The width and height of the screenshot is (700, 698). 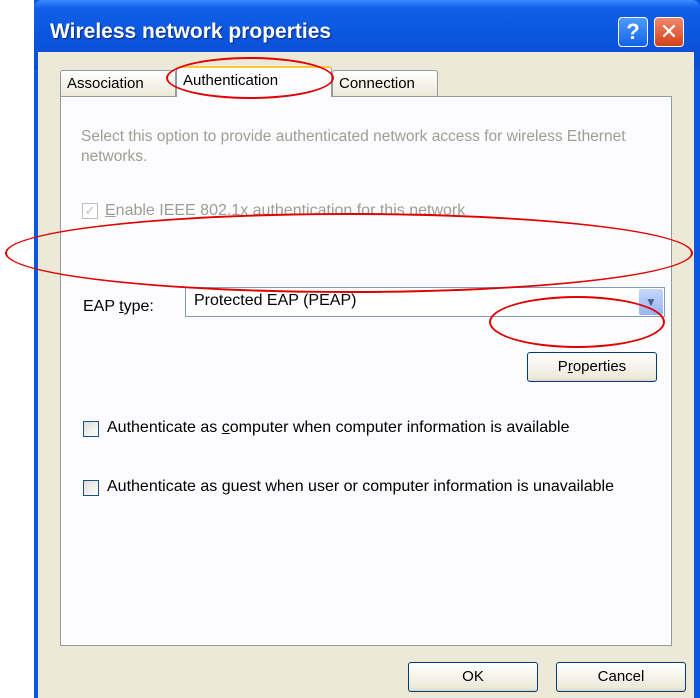 What do you see at coordinates (275, 300) in the screenshot?
I see `eap-type-value: Protected EAP (PEAP)` at bounding box center [275, 300].